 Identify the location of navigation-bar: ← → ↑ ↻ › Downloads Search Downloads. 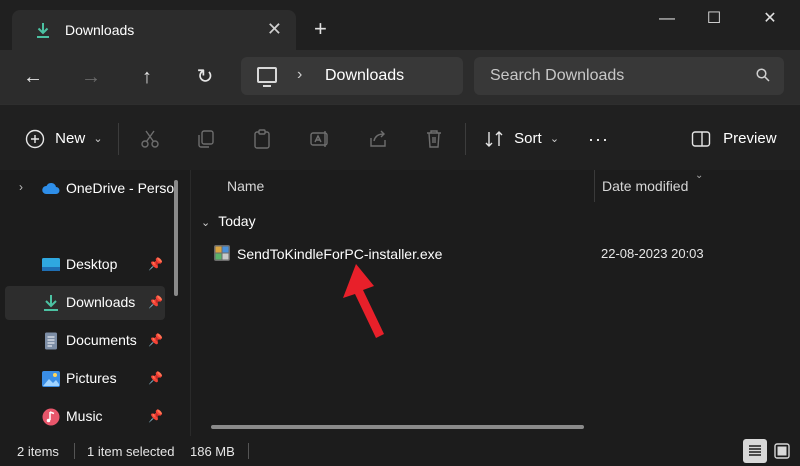
(400, 77).